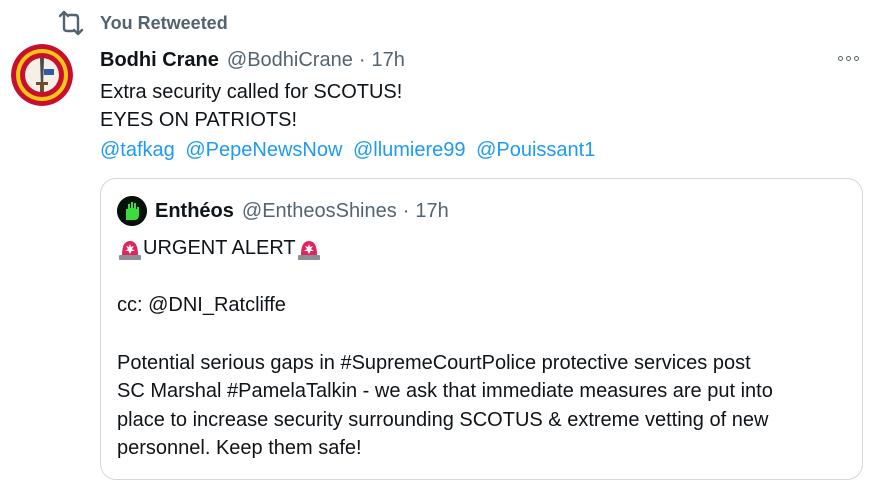 The height and width of the screenshot is (484, 889). Describe the element at coordinates (848, 58) in the screenshot. I see `more-options-icon` at that location.